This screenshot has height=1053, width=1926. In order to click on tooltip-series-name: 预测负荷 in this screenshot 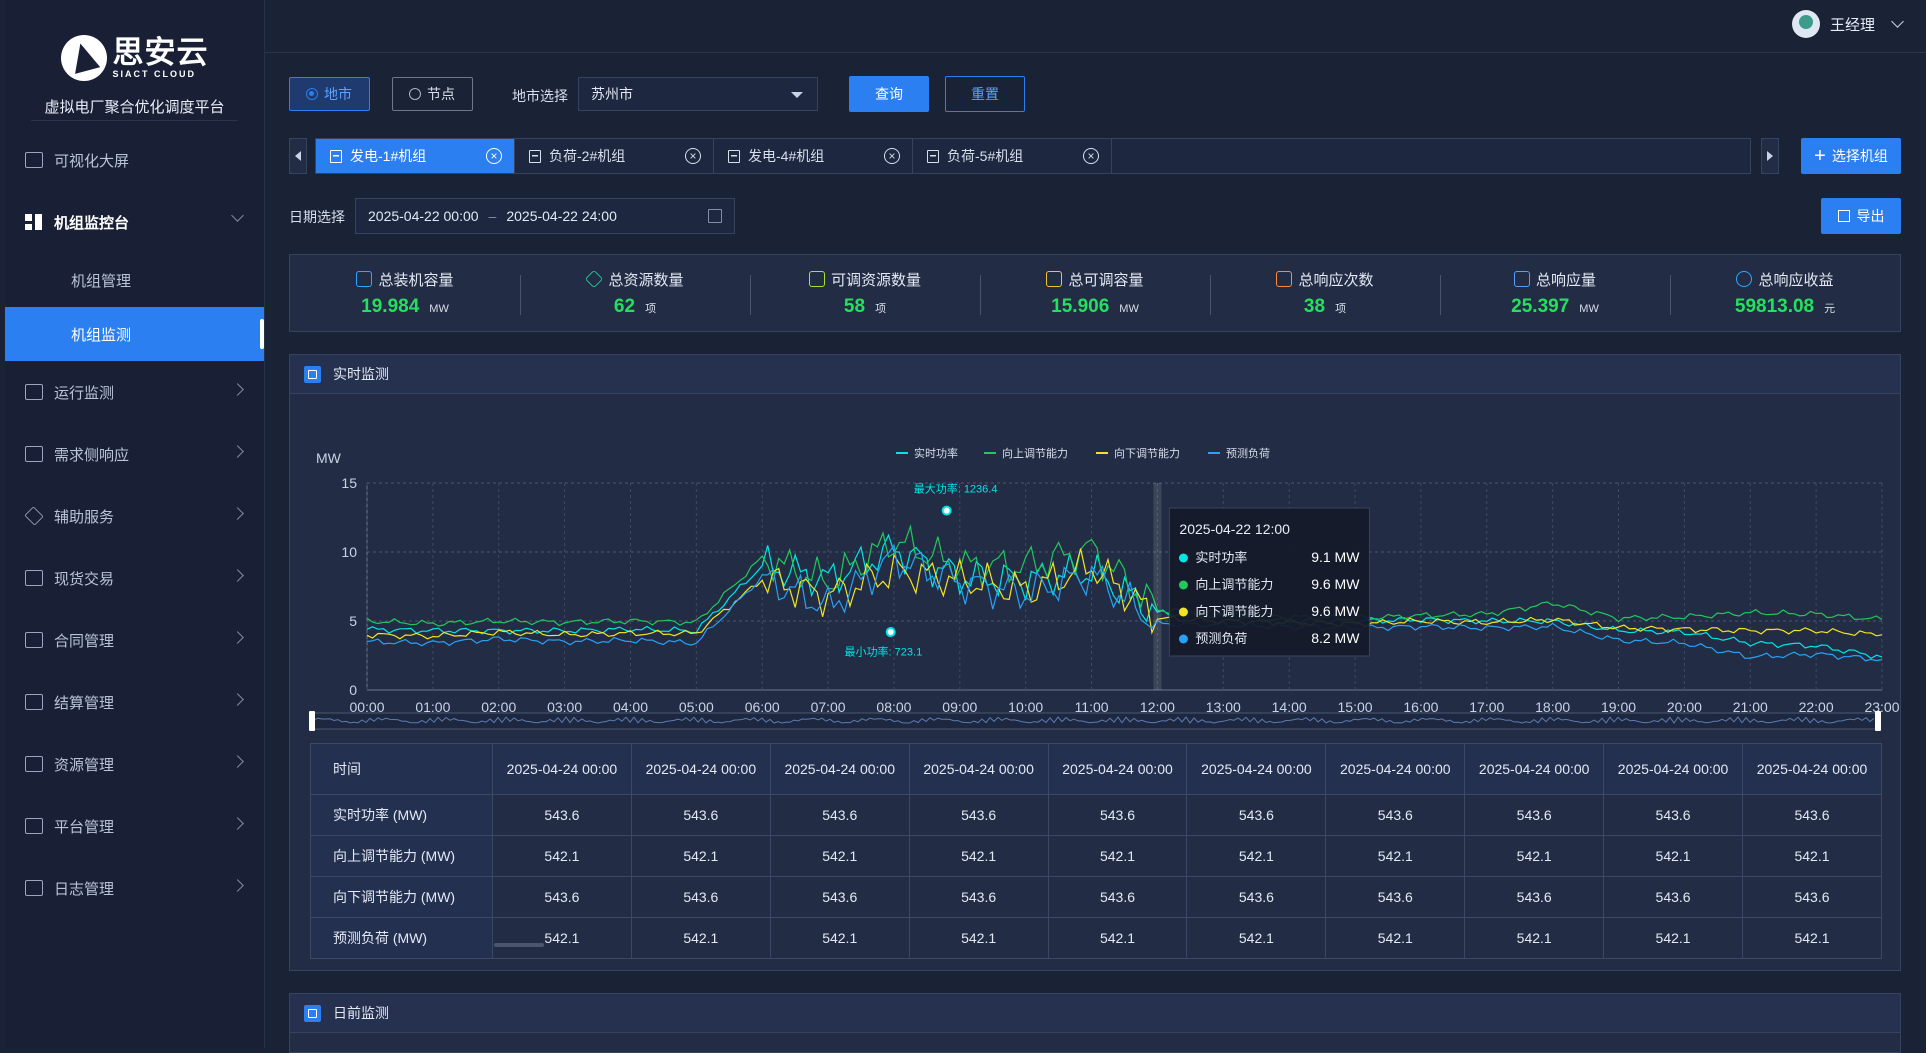, I will do `click(1221, 638)`.